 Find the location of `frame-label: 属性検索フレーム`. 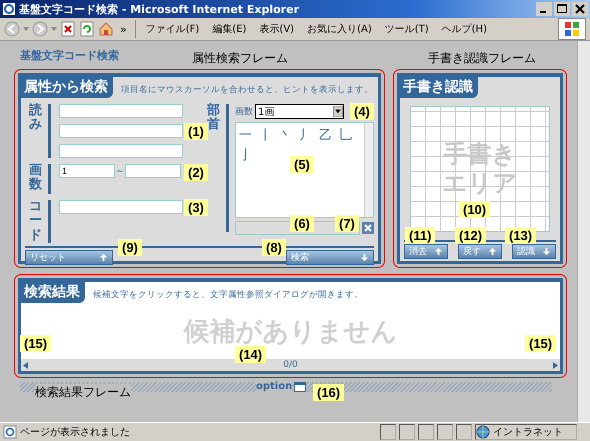

frame-label: 属性検索フレーム is located at coordinates (240, 58).